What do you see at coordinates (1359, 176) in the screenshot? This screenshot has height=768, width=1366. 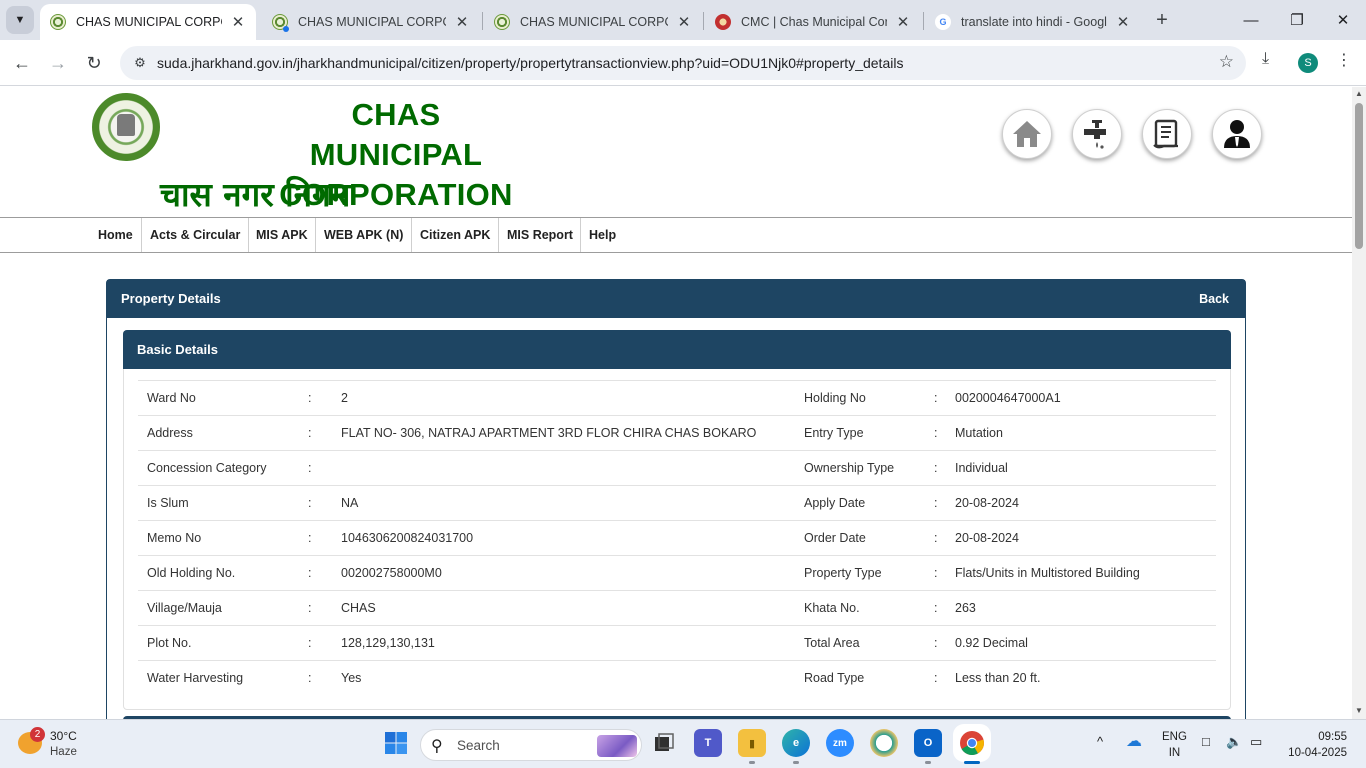 I see `scrollbar-thumb` at bounding box center [1359, 176].